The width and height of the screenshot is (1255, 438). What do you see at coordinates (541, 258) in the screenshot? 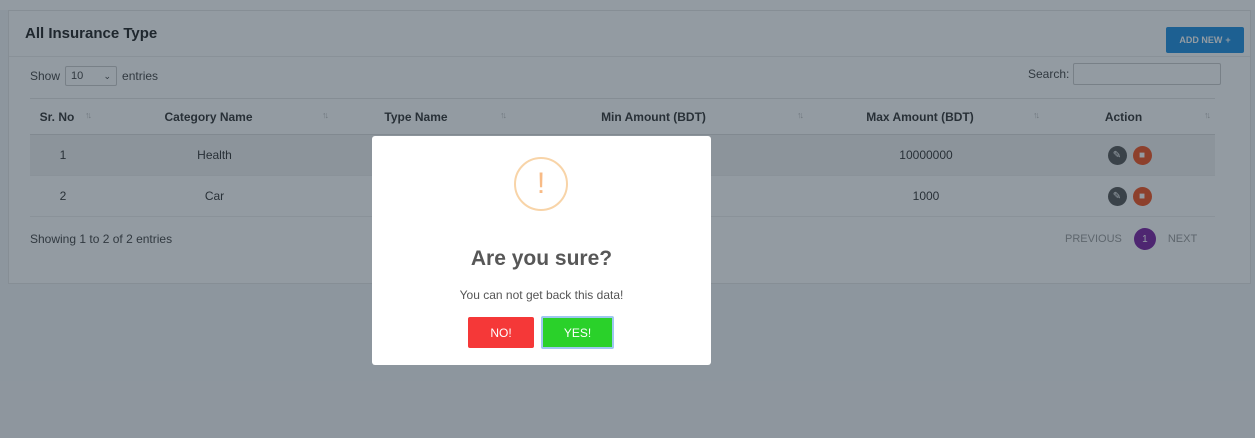
I see `dialog-title: Are you sure?` at bounding box center [541, 258].